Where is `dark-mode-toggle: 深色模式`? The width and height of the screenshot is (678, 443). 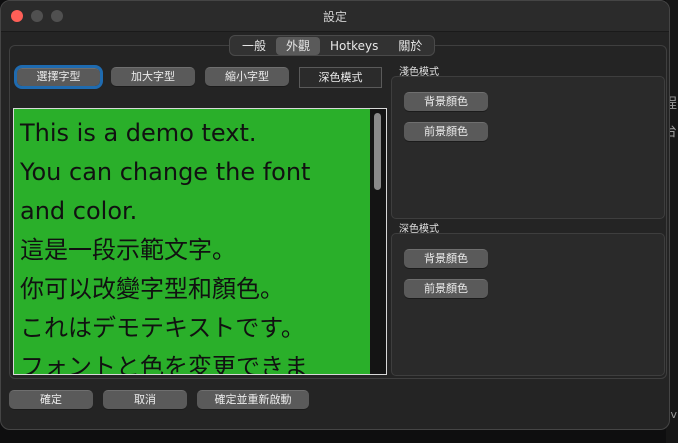
dark-mode-toggle: 深色模式 is located at coordinates (340, 77).